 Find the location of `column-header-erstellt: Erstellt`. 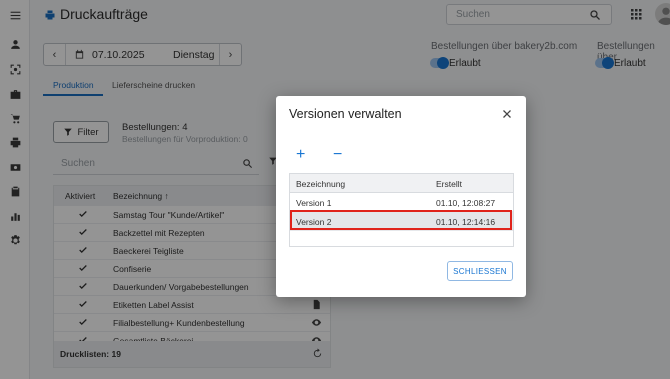

column-header-erstellt: Erstellt is located at coordinates (449, 184).